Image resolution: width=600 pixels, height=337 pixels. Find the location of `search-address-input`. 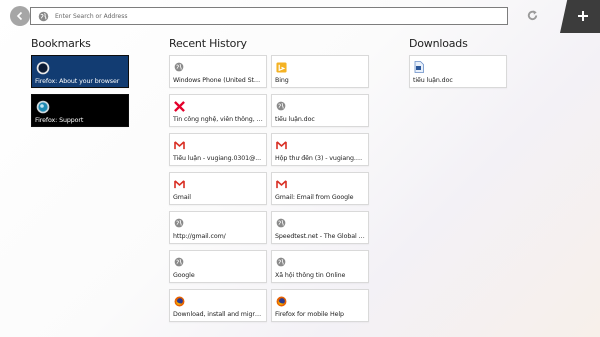

search-address-input is located at coordinates (279, 16).